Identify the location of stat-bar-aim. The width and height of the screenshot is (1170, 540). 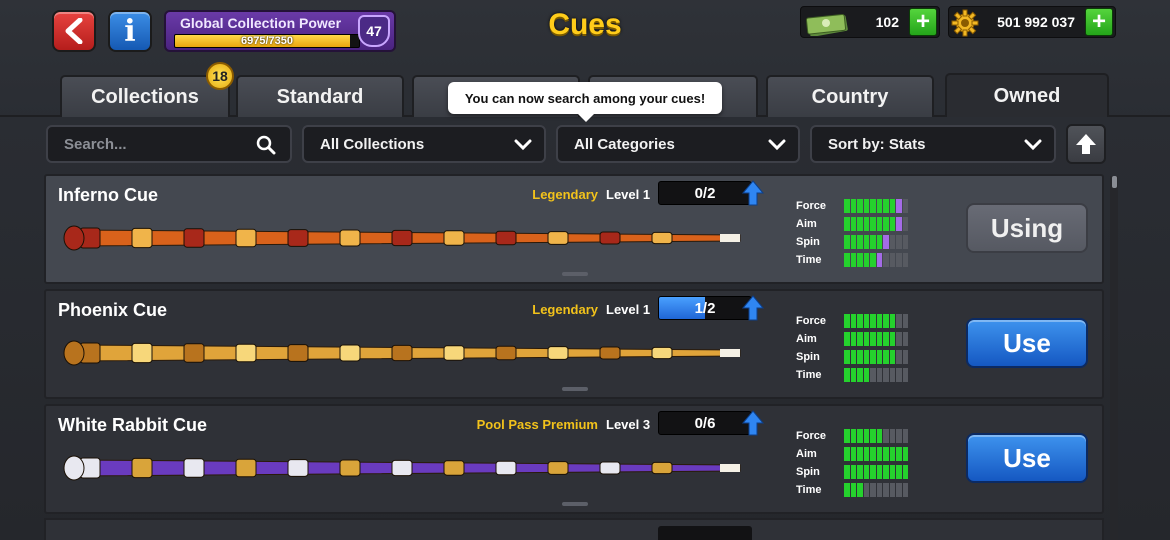
(876, 224).